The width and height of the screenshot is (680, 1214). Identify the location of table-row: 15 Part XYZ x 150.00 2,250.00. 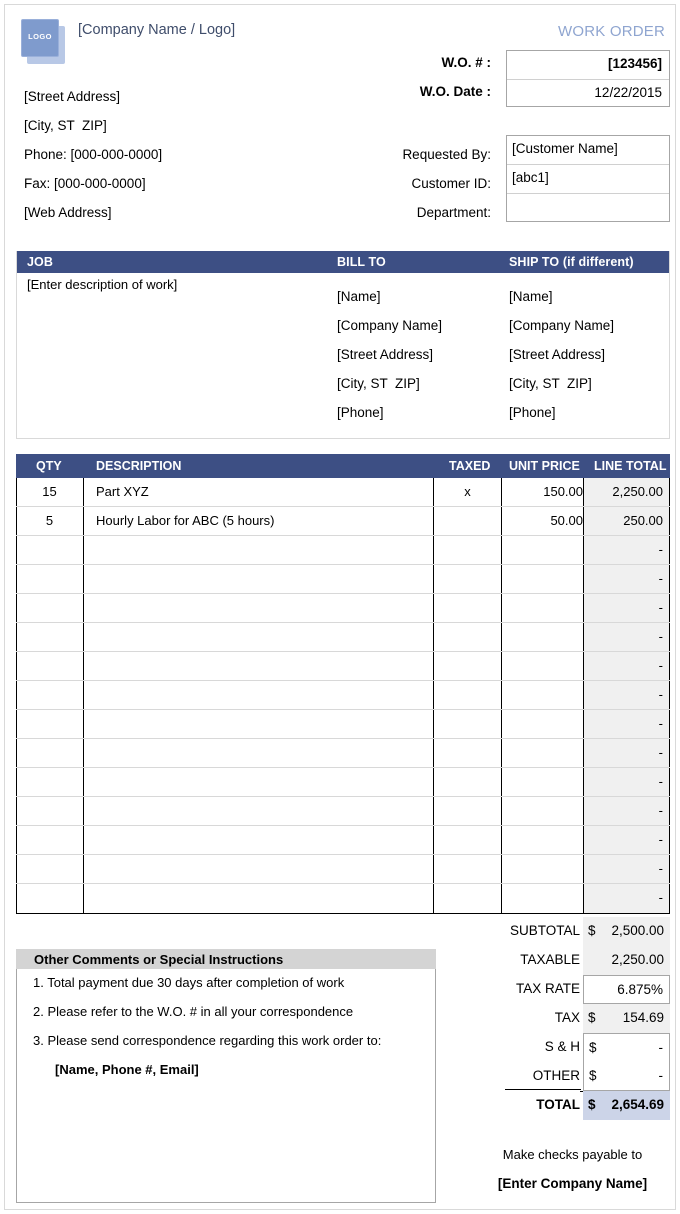
(343, 492).